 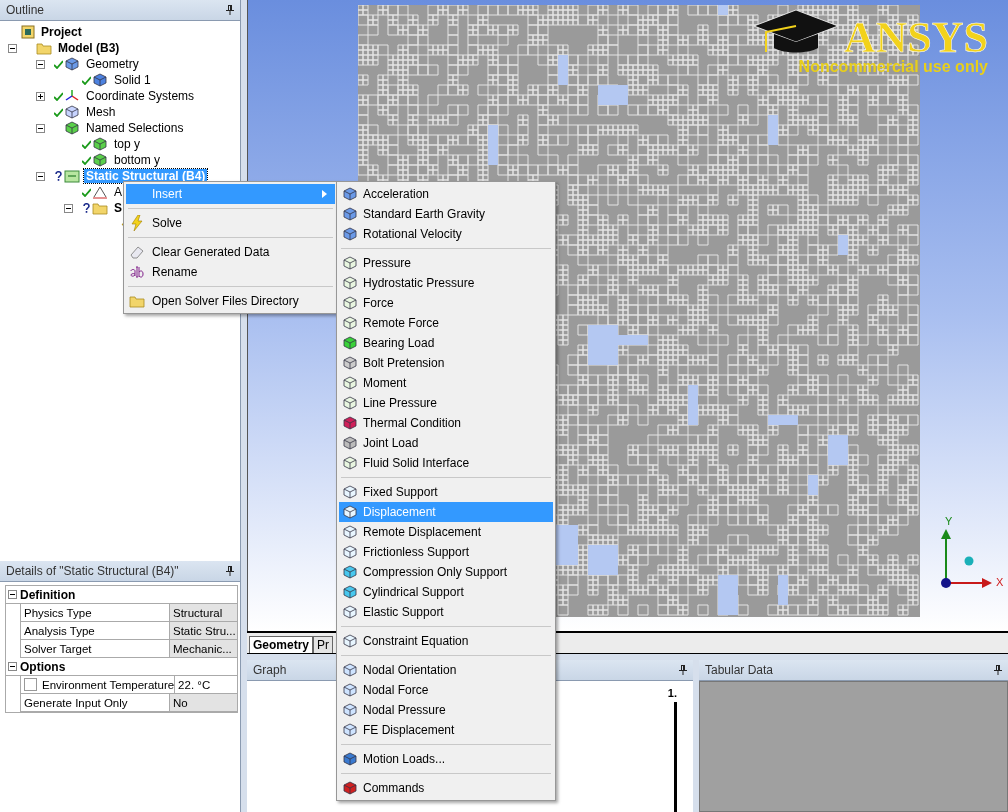 What do you see at coordinates (672, 693) in the screenshot?
I see `step-marker: 1.` at bounding box center [672, 693].